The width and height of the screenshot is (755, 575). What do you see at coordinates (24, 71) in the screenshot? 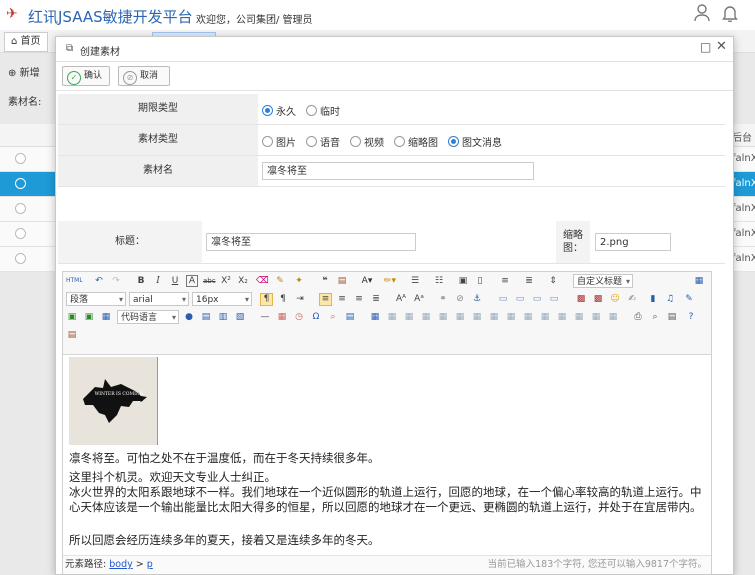
I see `add-button: ⊕ 新增` at bounding box center [24, 71].